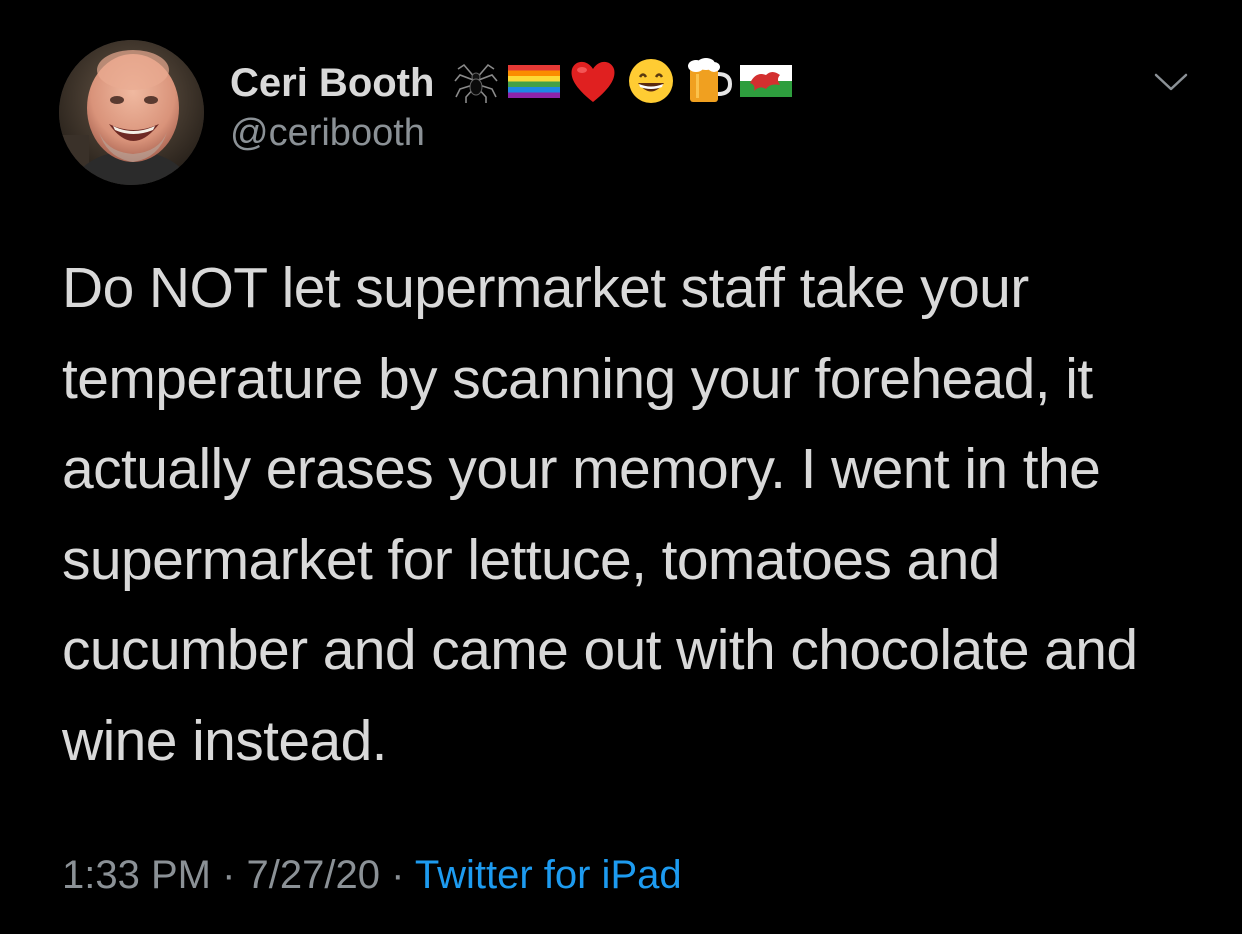  I want to click on rainbow-flag-icon, so click(534, 83).